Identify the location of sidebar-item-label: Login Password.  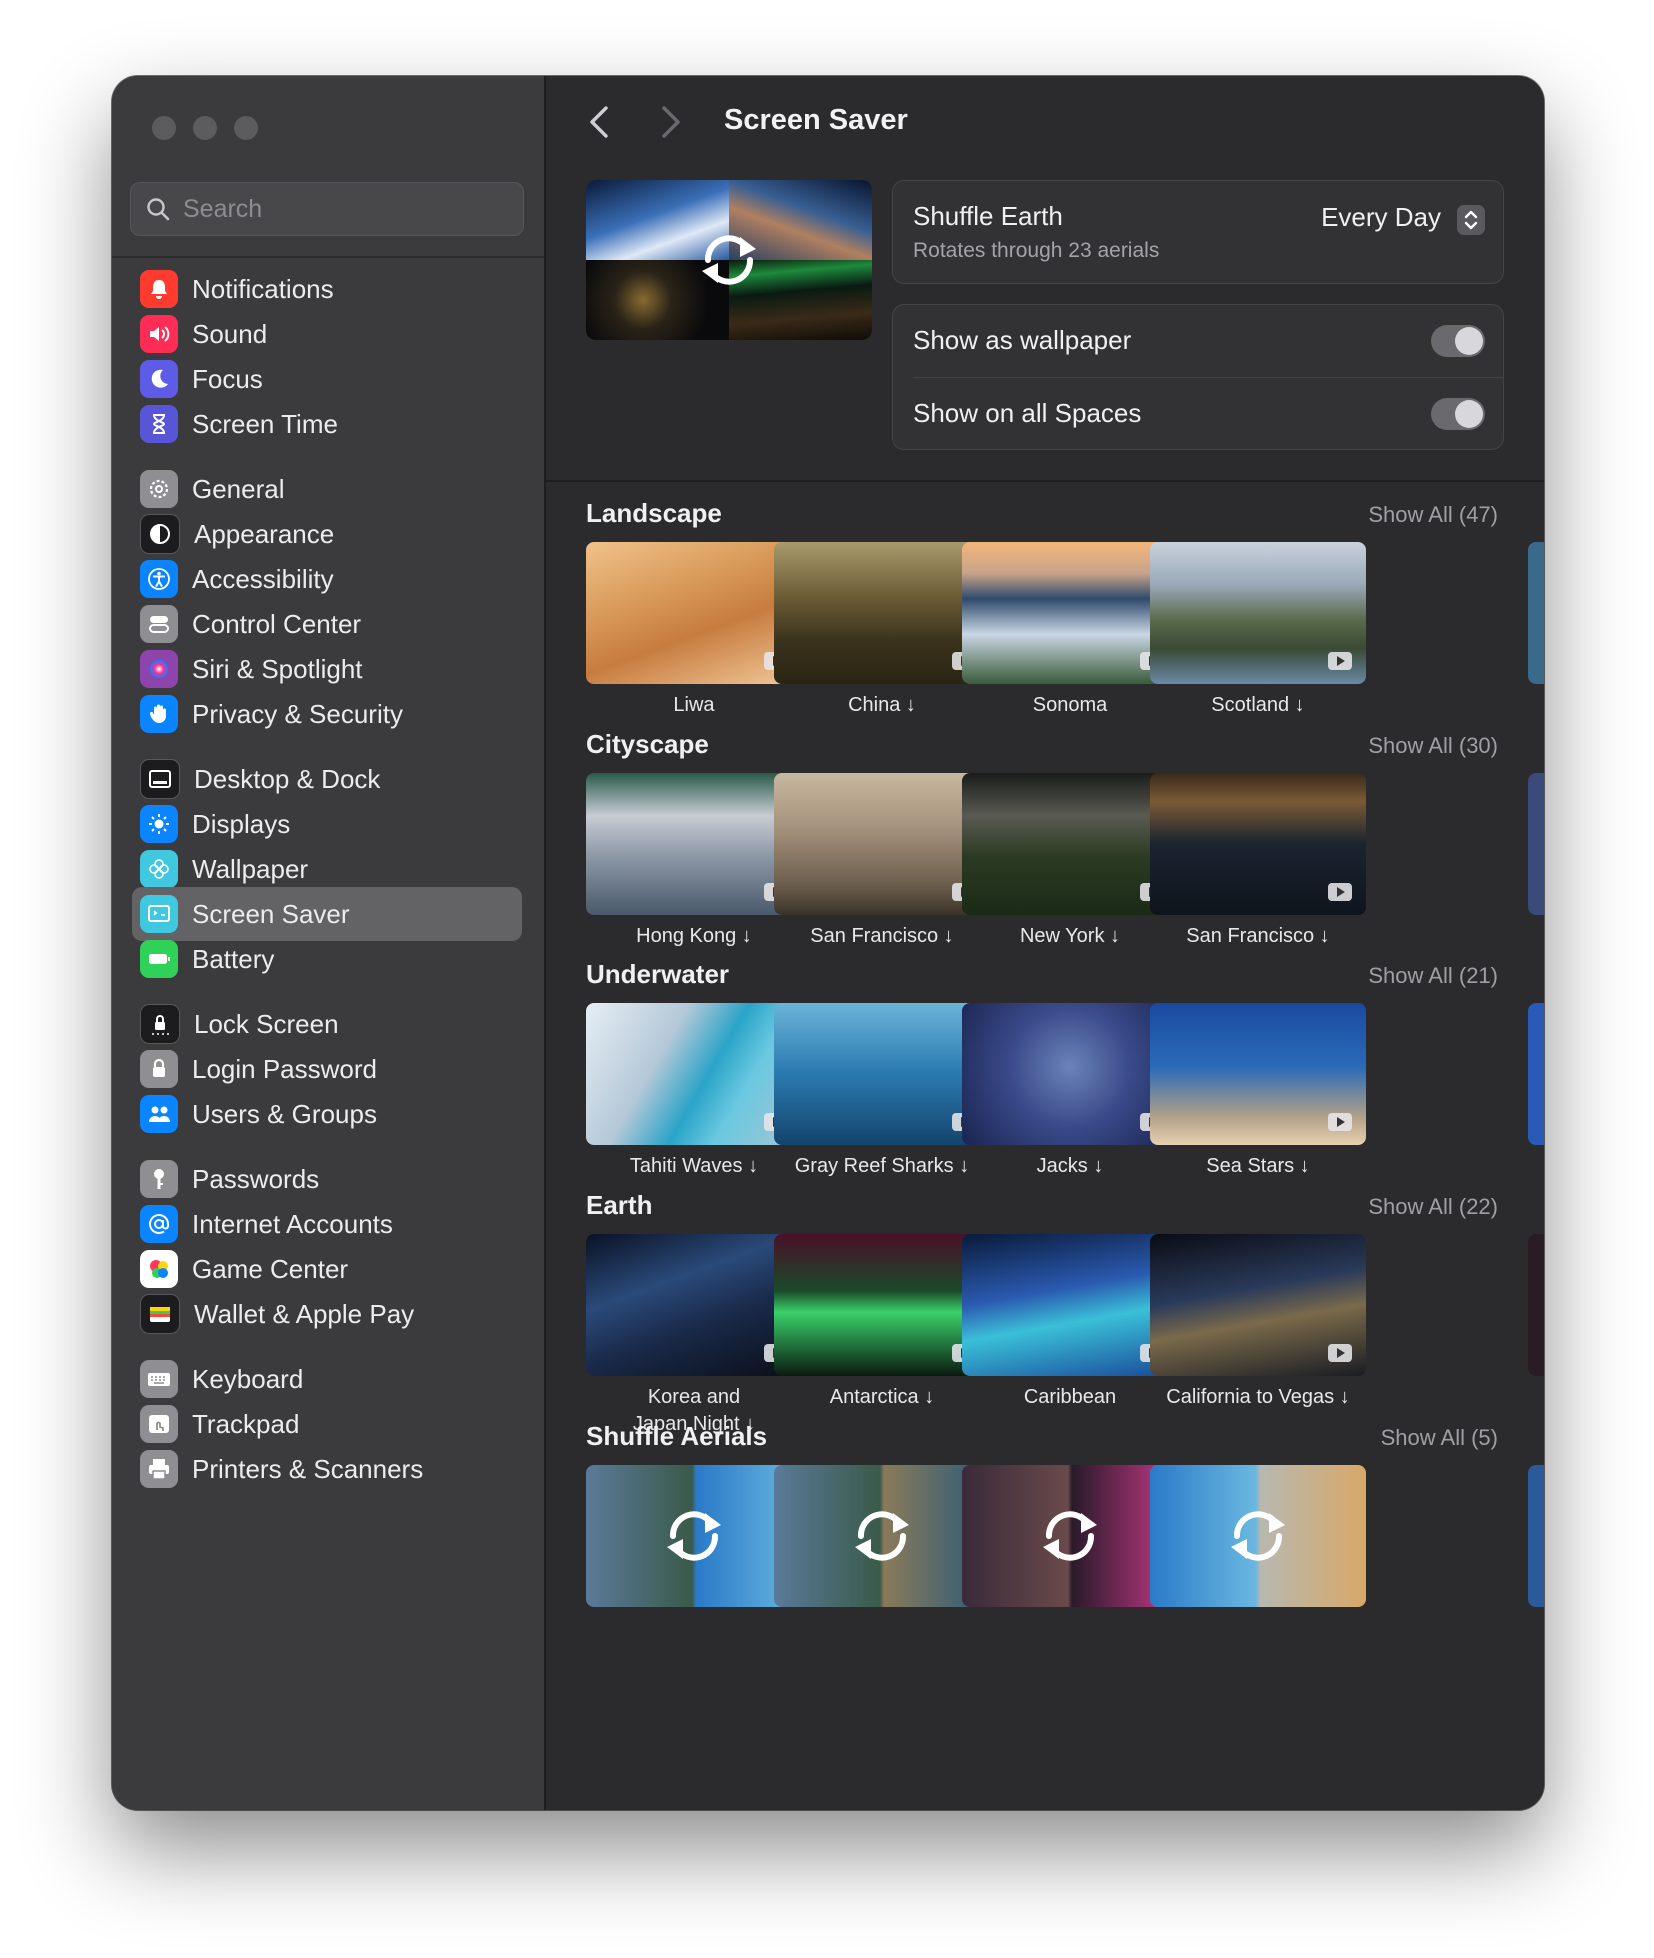
(284, 1068).